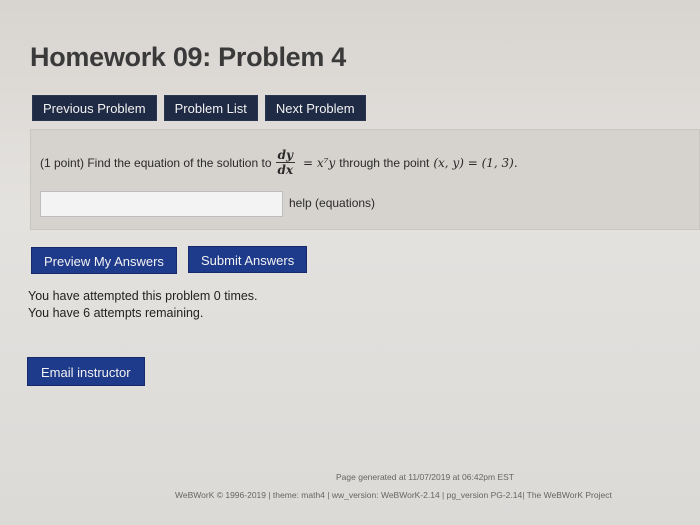 The image size is (700, 525). I want to click on problem-suffix: through the point, so click(384, 162).